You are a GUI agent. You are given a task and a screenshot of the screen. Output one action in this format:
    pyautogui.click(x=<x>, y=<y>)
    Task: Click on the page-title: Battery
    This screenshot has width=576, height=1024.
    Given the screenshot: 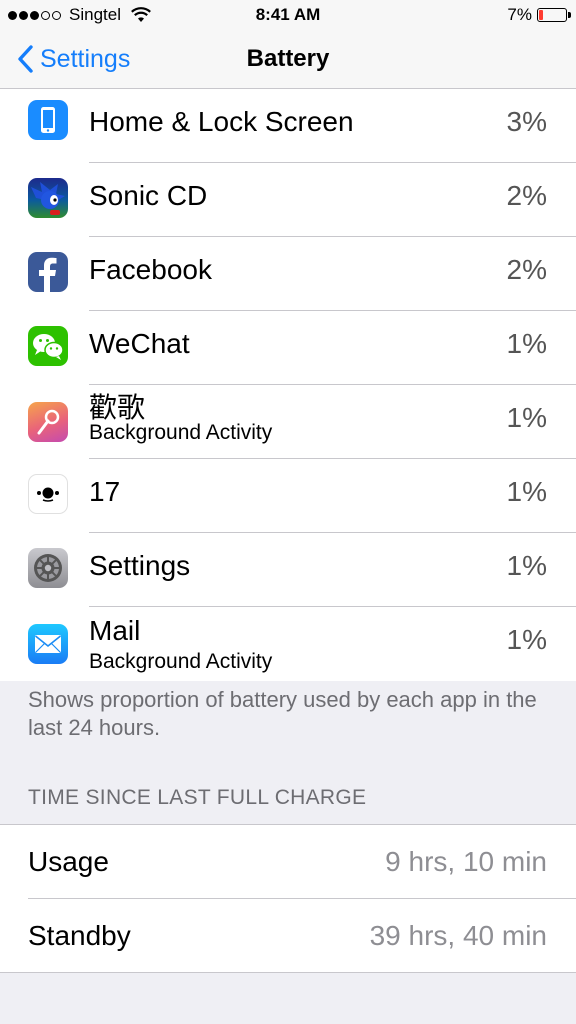 What is the action you would take?
    pyautogui.click(x=288, y=58)
    